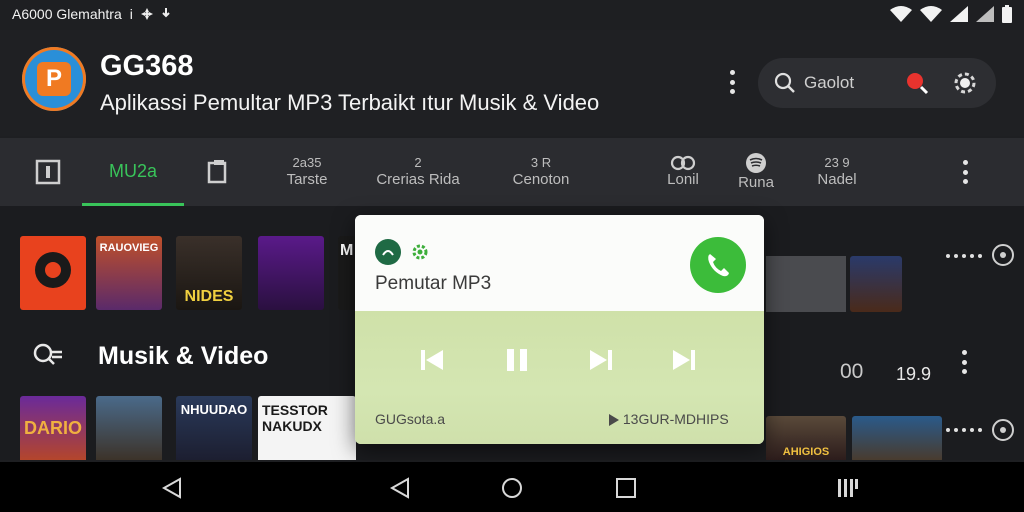 The image size is (1024, 512). What do you see at coordinates (418, 163) in the screenshot?
I see `tab-top: 2` at bounding box center [418, 163].